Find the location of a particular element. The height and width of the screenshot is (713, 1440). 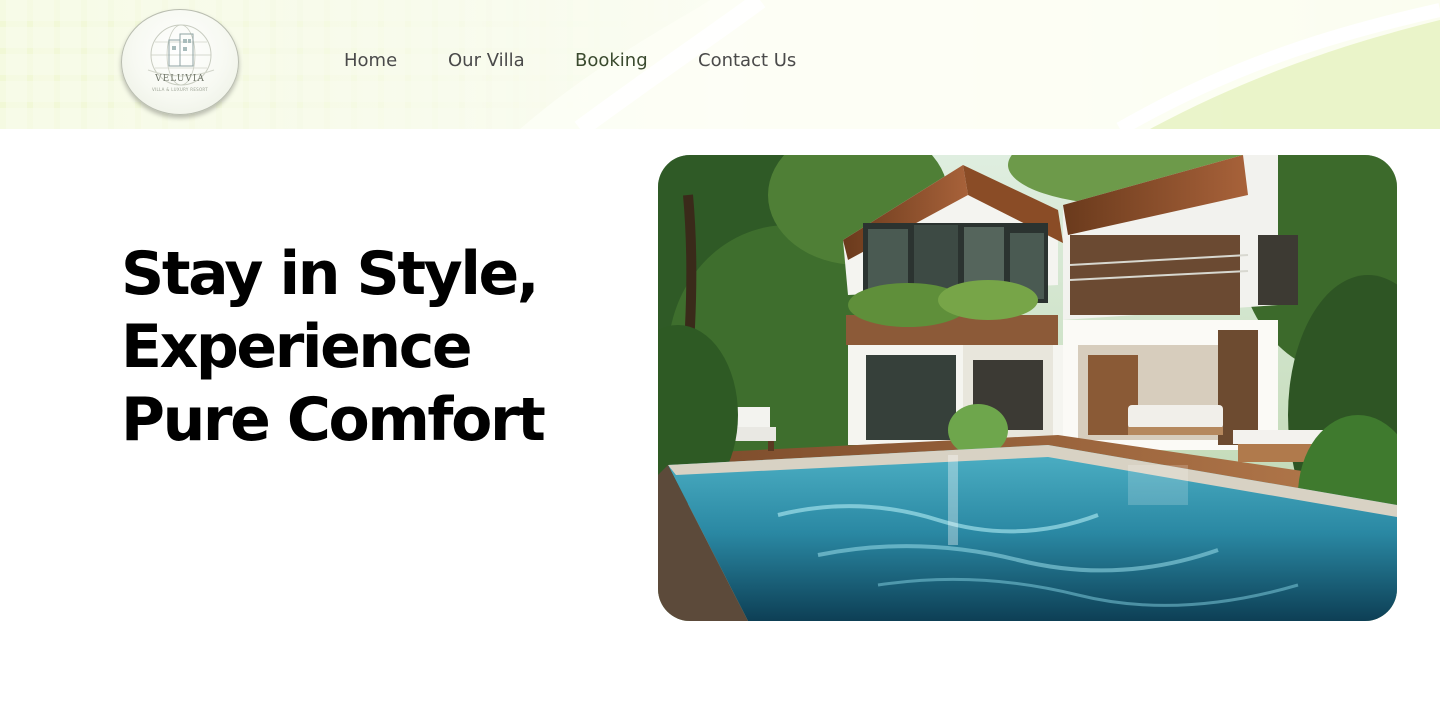

nav-our-villa-link: Our Villa is located at coordinates (486, 60).